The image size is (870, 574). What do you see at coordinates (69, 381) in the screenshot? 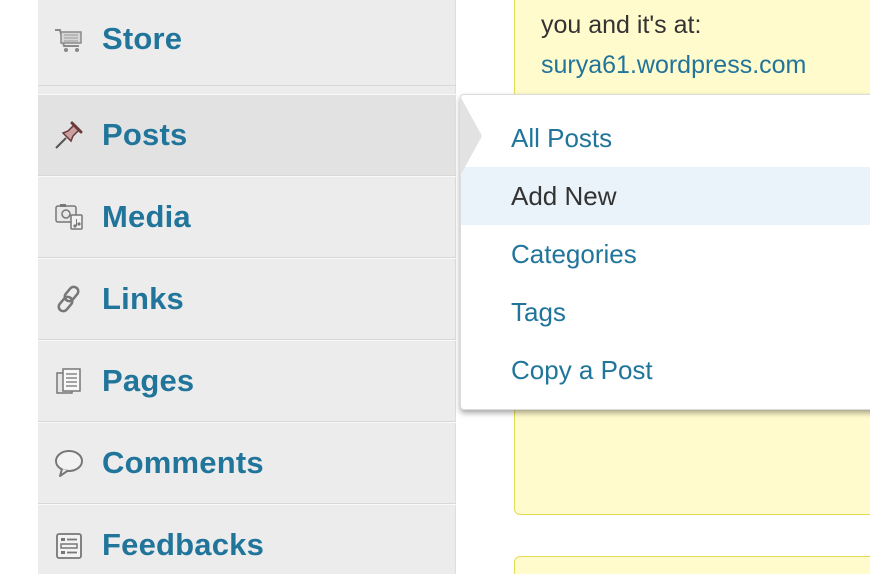
I see `pages-icon` at bounding box center [69, 381].